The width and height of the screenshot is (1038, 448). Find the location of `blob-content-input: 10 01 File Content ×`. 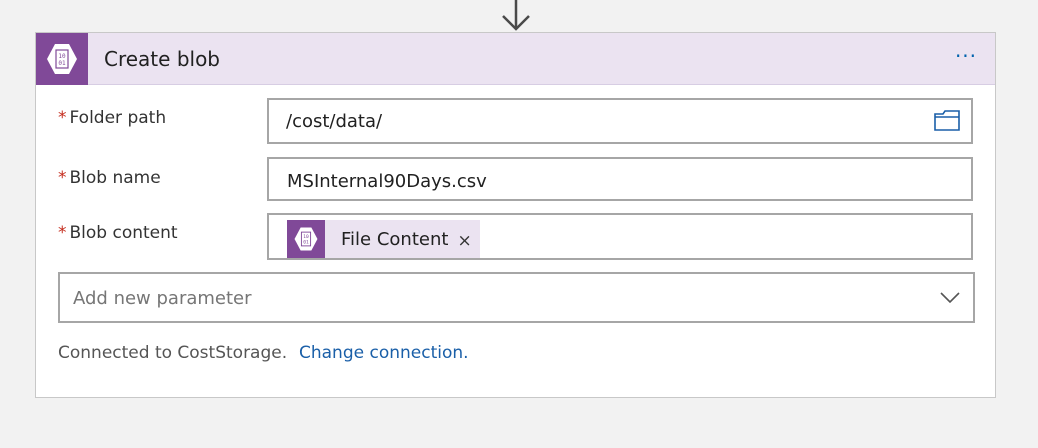

blob-content-input: 10 01 File Content × is located at coordinates (620, 236).